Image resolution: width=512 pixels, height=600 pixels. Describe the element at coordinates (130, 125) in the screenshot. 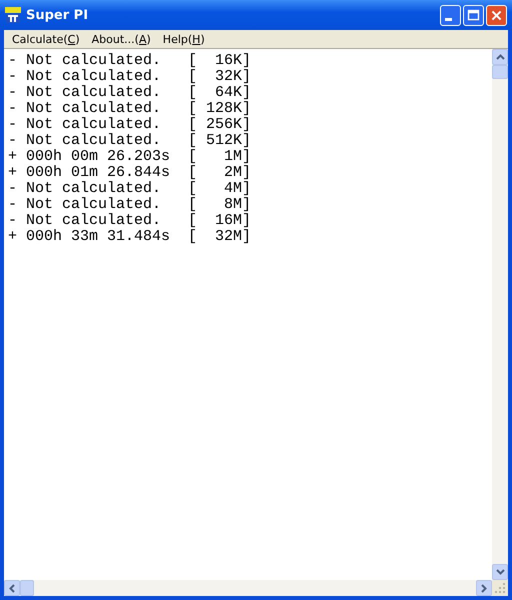

I see `result-line: - Not calculated. [ 256K]` at that location.